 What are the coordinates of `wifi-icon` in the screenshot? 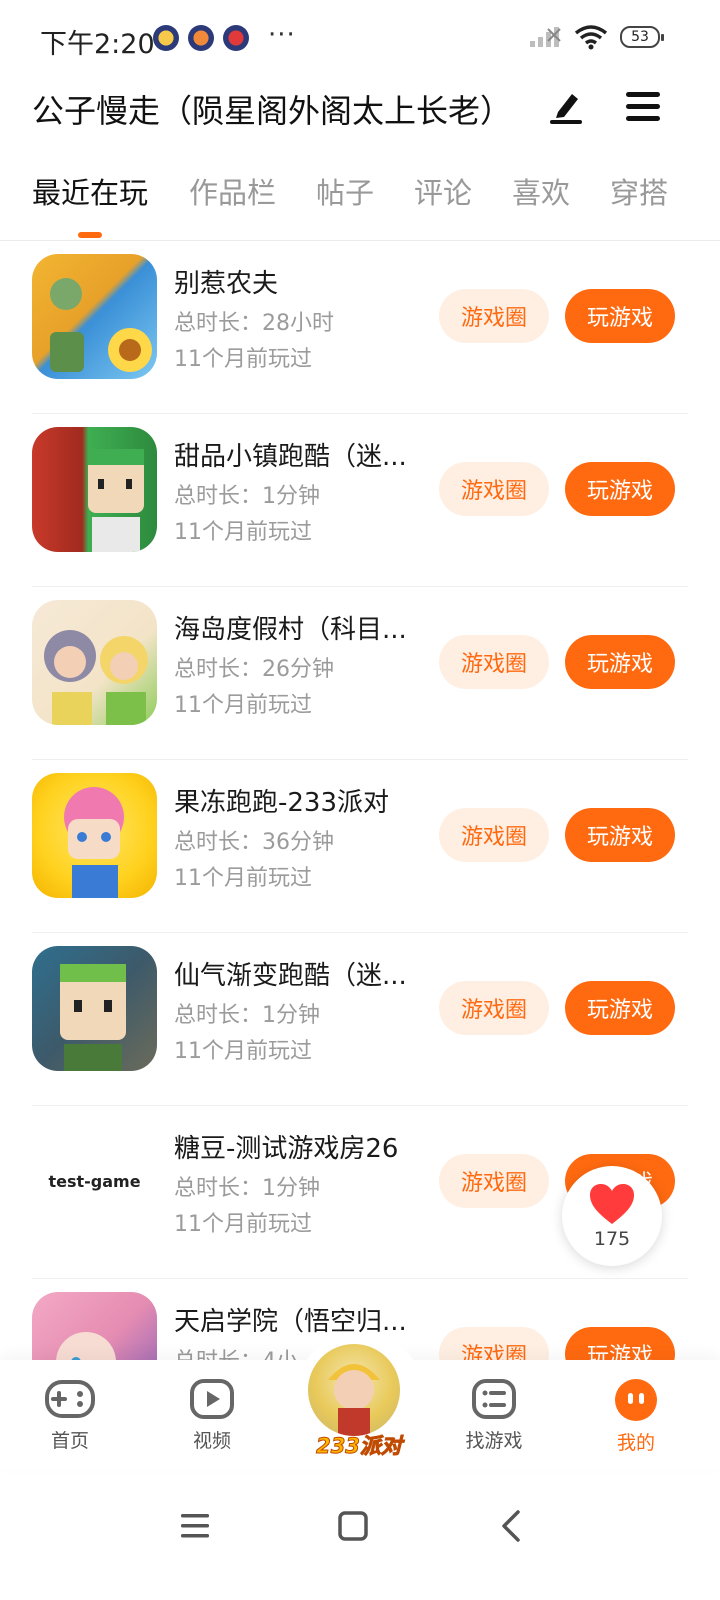 It's located at (591, 37).